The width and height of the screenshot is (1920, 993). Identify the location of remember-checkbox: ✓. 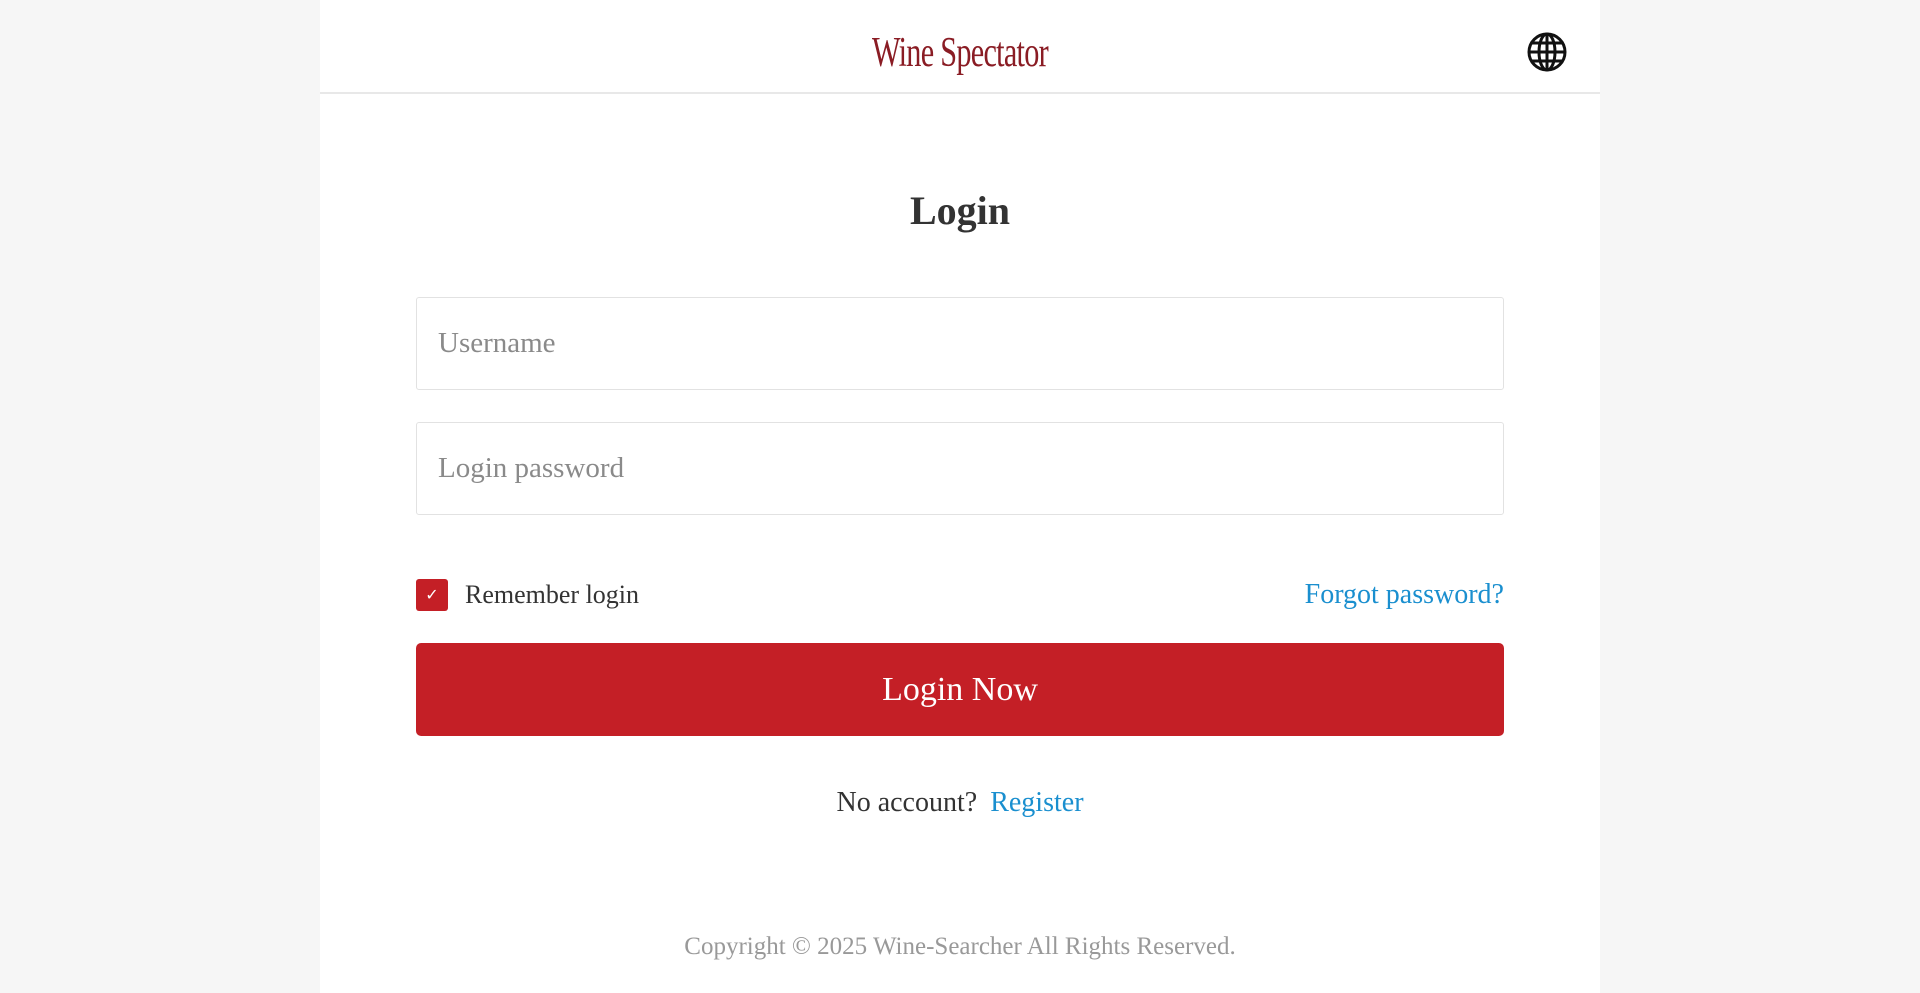
(432, 595).